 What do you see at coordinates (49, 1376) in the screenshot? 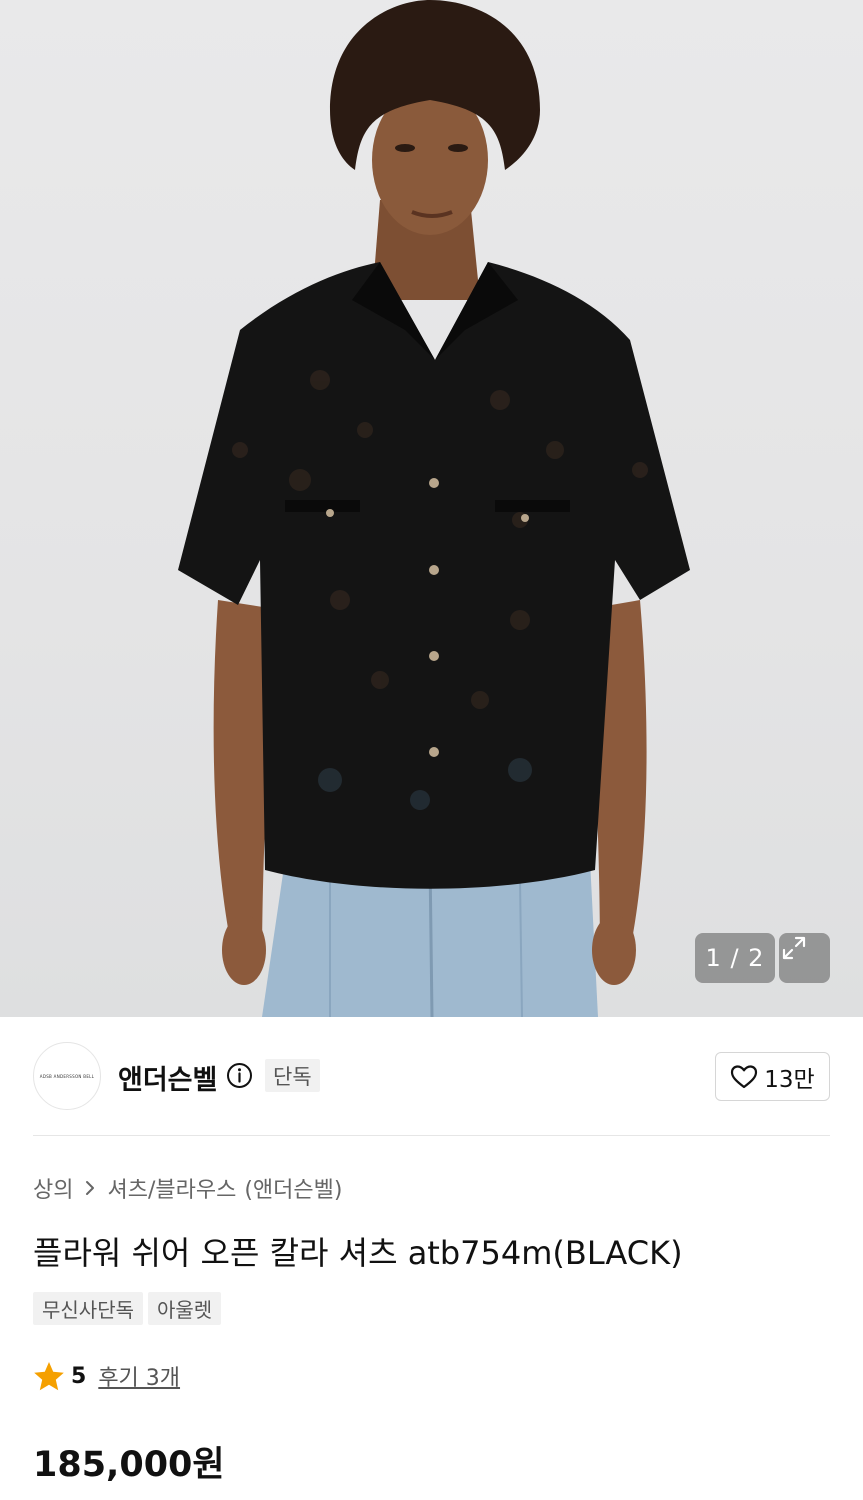
I see `star-icon` at bounding box center [49, 1376].